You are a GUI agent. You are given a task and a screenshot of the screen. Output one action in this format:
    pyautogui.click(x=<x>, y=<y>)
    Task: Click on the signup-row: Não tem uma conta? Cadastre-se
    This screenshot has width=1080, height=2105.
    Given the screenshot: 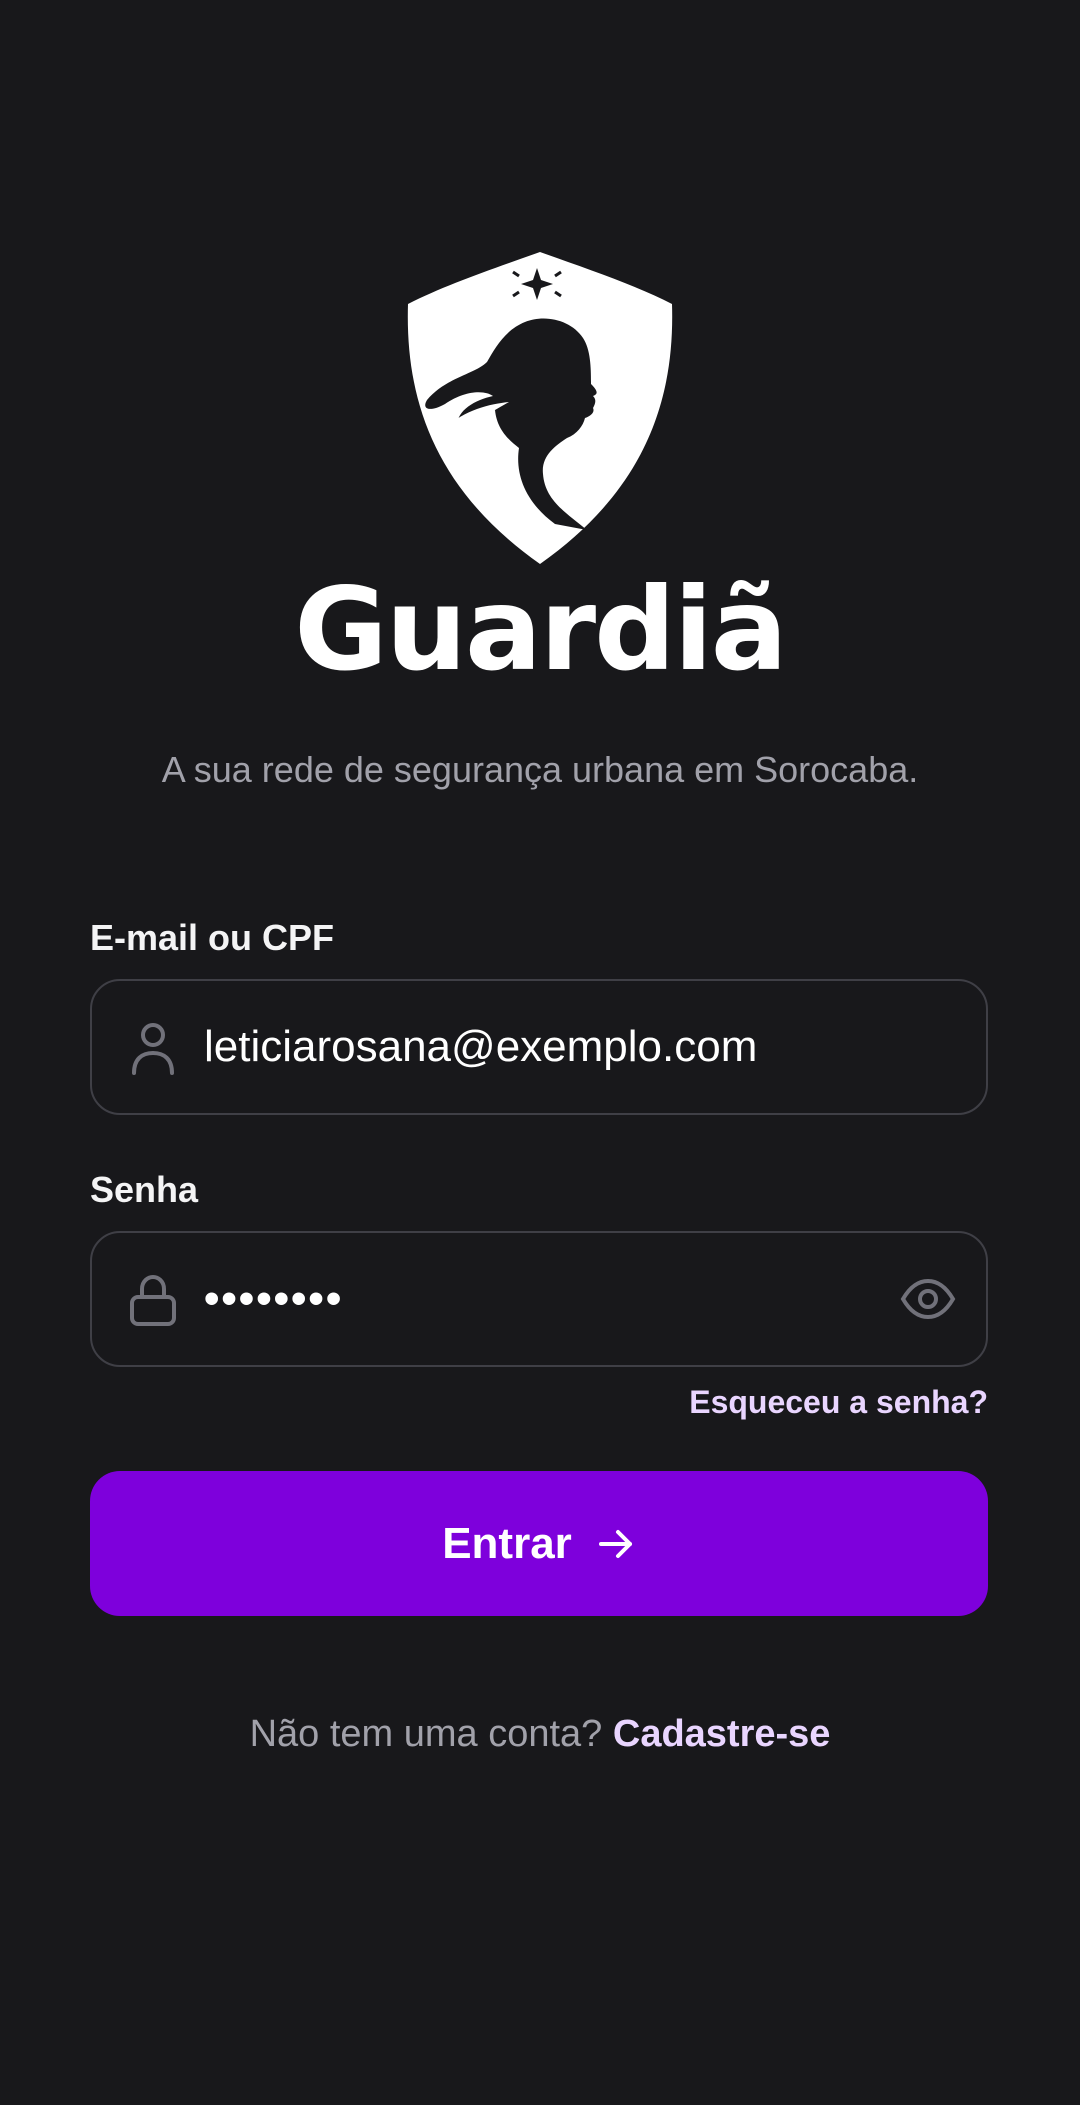 What is the action you would take?
    pyautogui.click(x=540, y=1734)
    